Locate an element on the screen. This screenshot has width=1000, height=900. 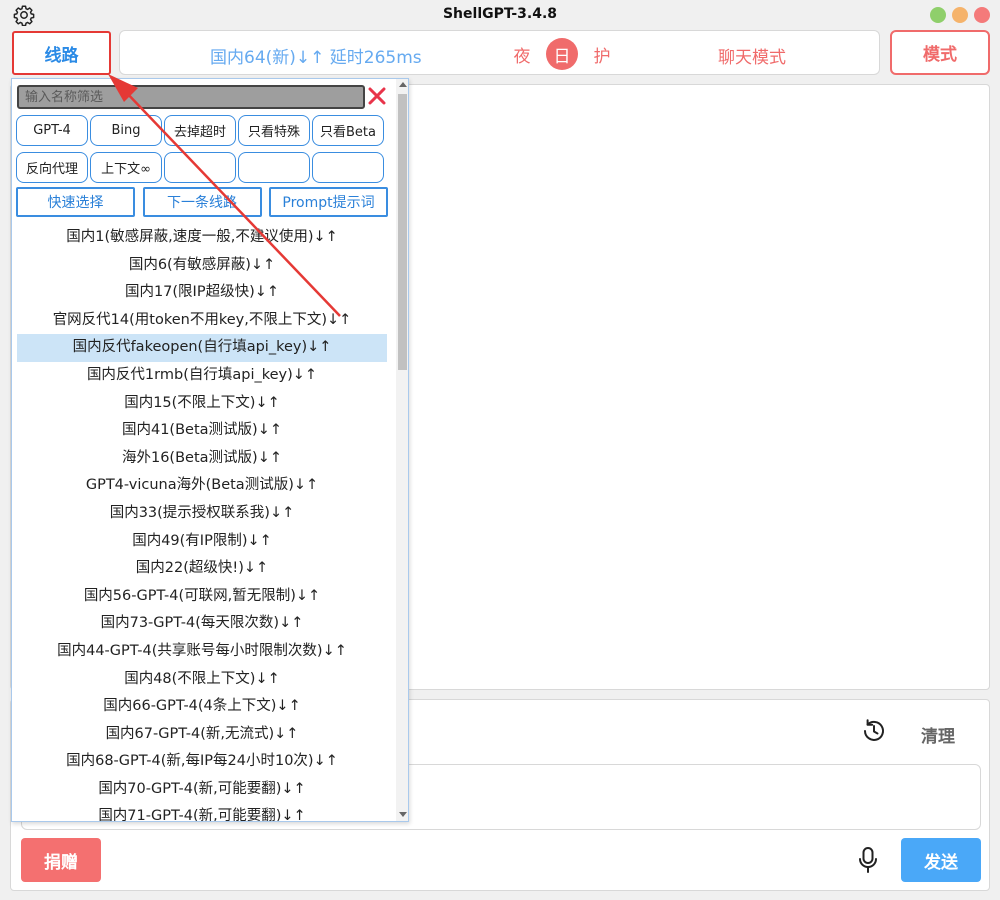
route-filter-input is located at coordinates (191, 97).